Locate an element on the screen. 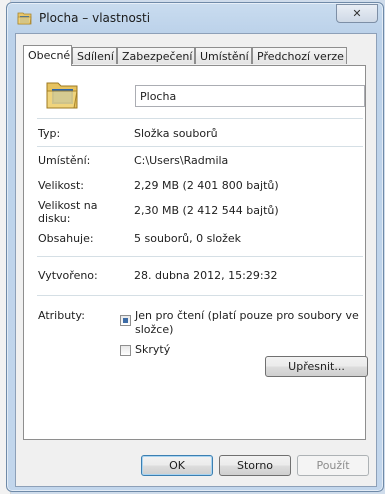 Image resolution: width=385 pixels, height=494 pixels. close-icon: ✕ is located at coordinates (357, 13).